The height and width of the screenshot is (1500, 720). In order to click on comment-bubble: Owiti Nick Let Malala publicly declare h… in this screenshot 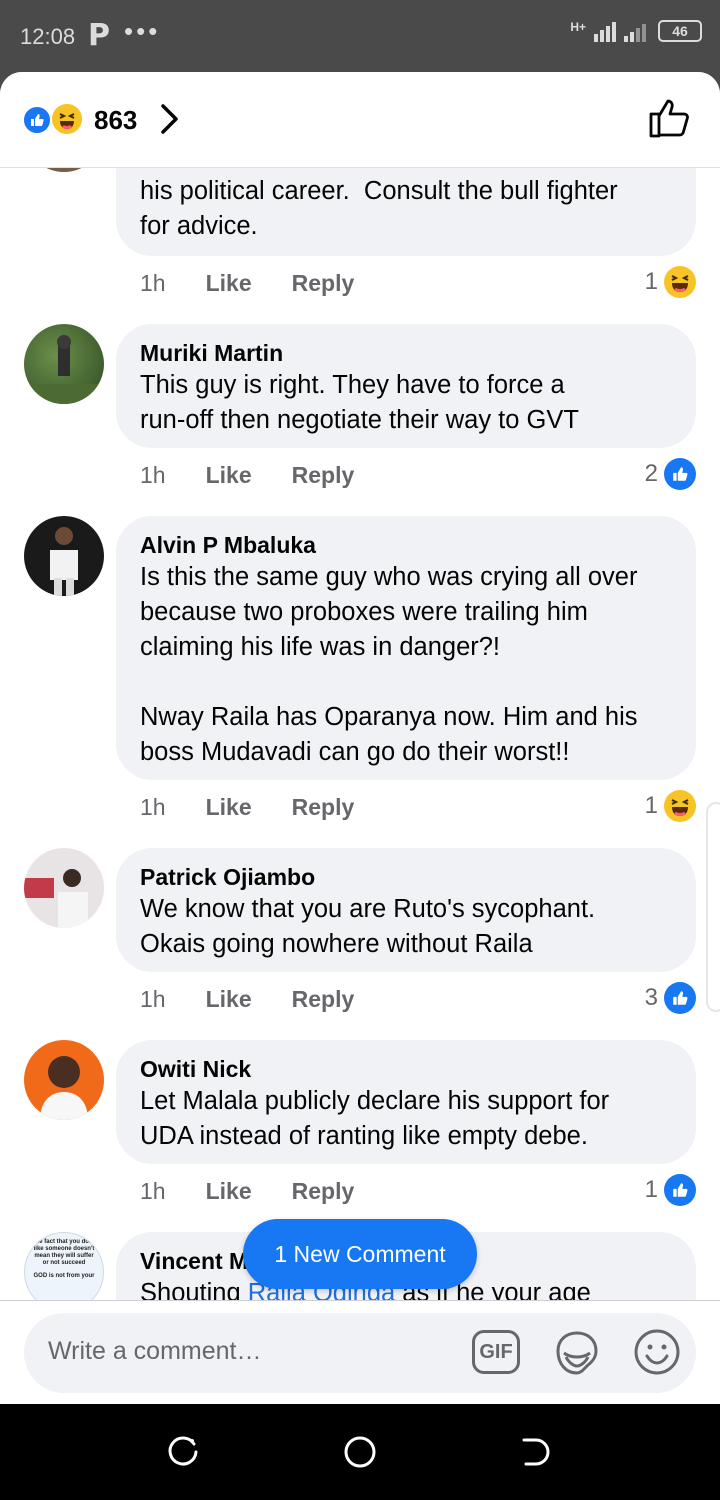, I will do `click(406, 1102)`.